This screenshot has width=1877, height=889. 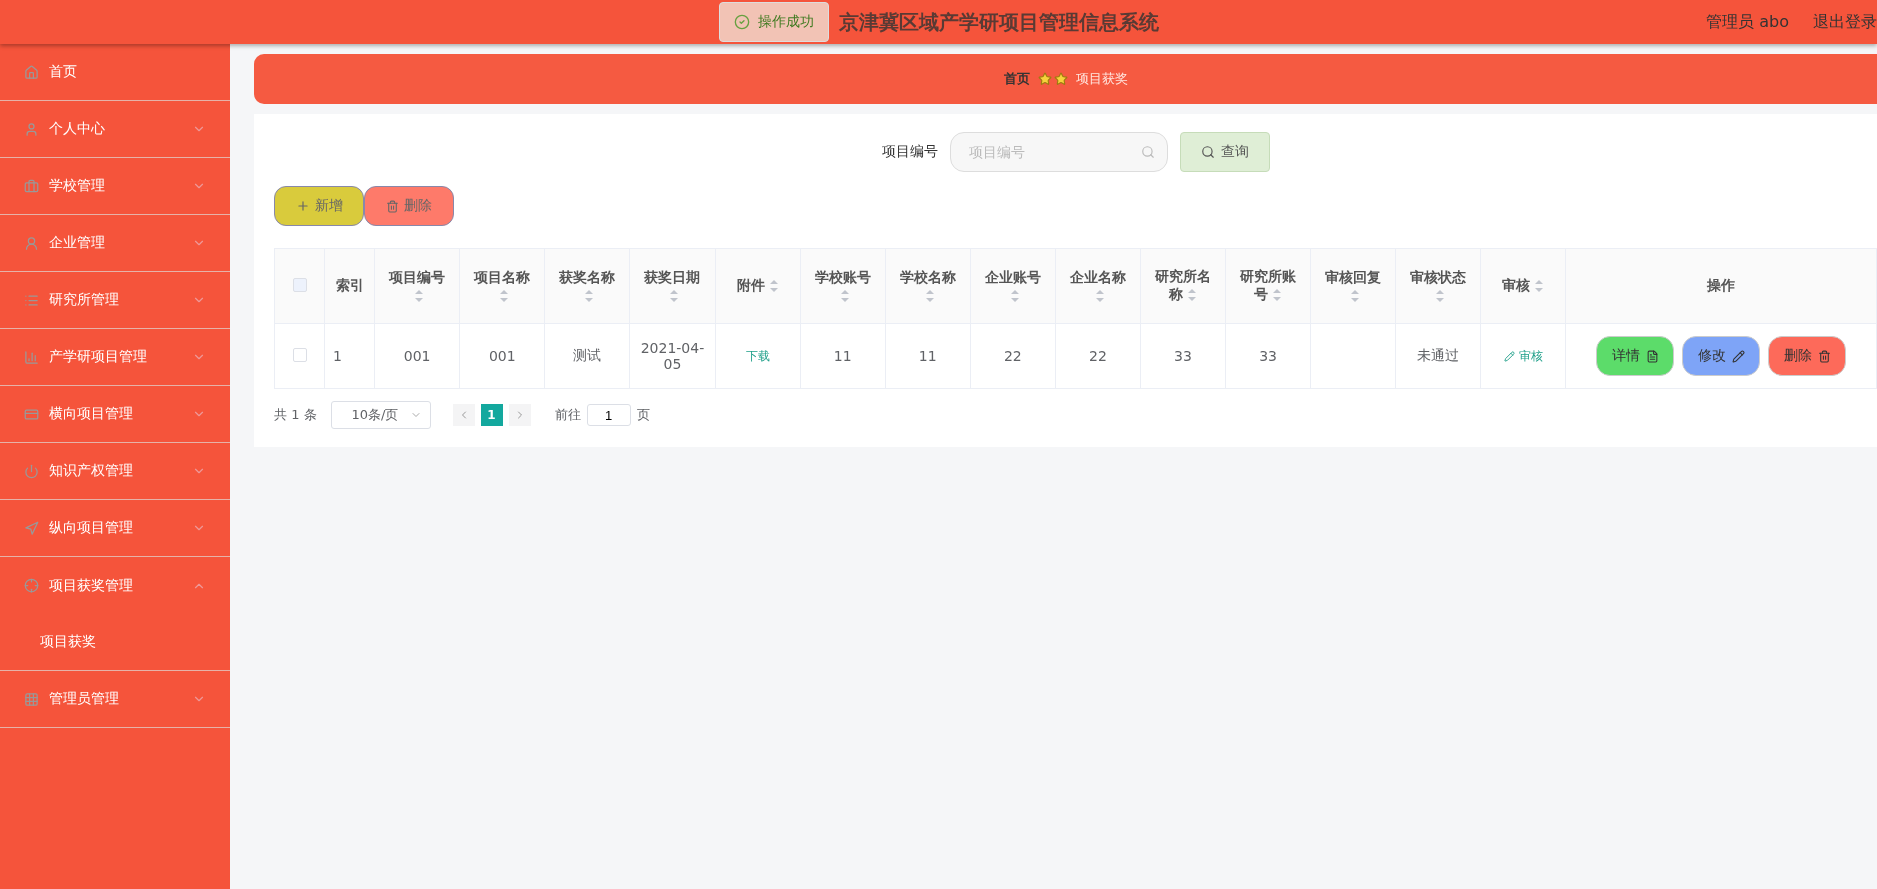 I want to click on toast-text: 操作成功, so click(x=785, y=22).